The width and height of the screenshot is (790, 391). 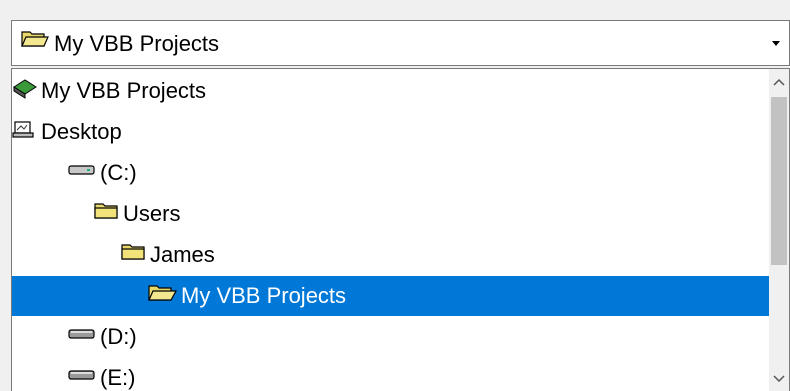 What do you see at coordinates (390, 132) in the screenshot?
I see `list-item: Desktop` at bounding box center [390, 132].